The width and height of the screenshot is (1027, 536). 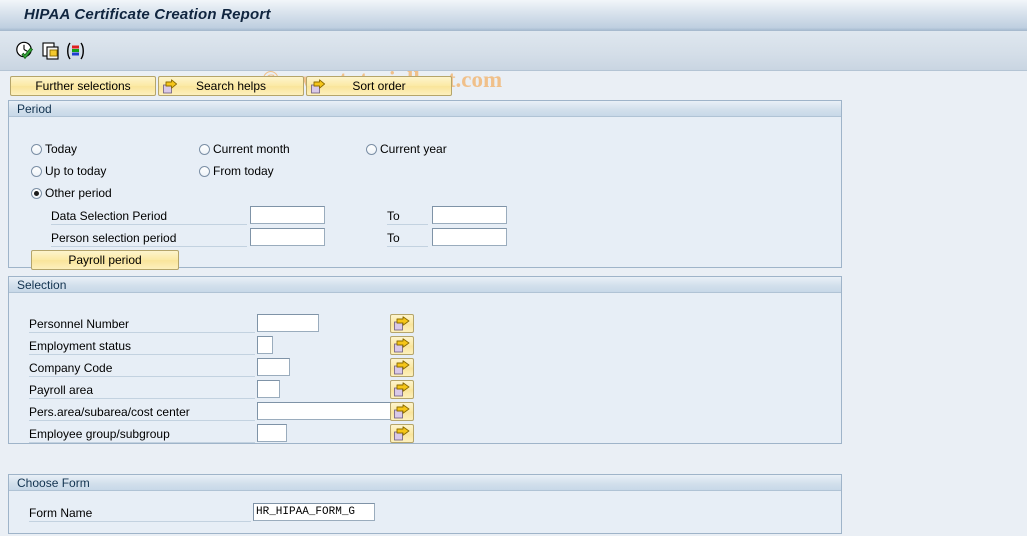 I want to click on copy-icon, so click(x=51, y=51).